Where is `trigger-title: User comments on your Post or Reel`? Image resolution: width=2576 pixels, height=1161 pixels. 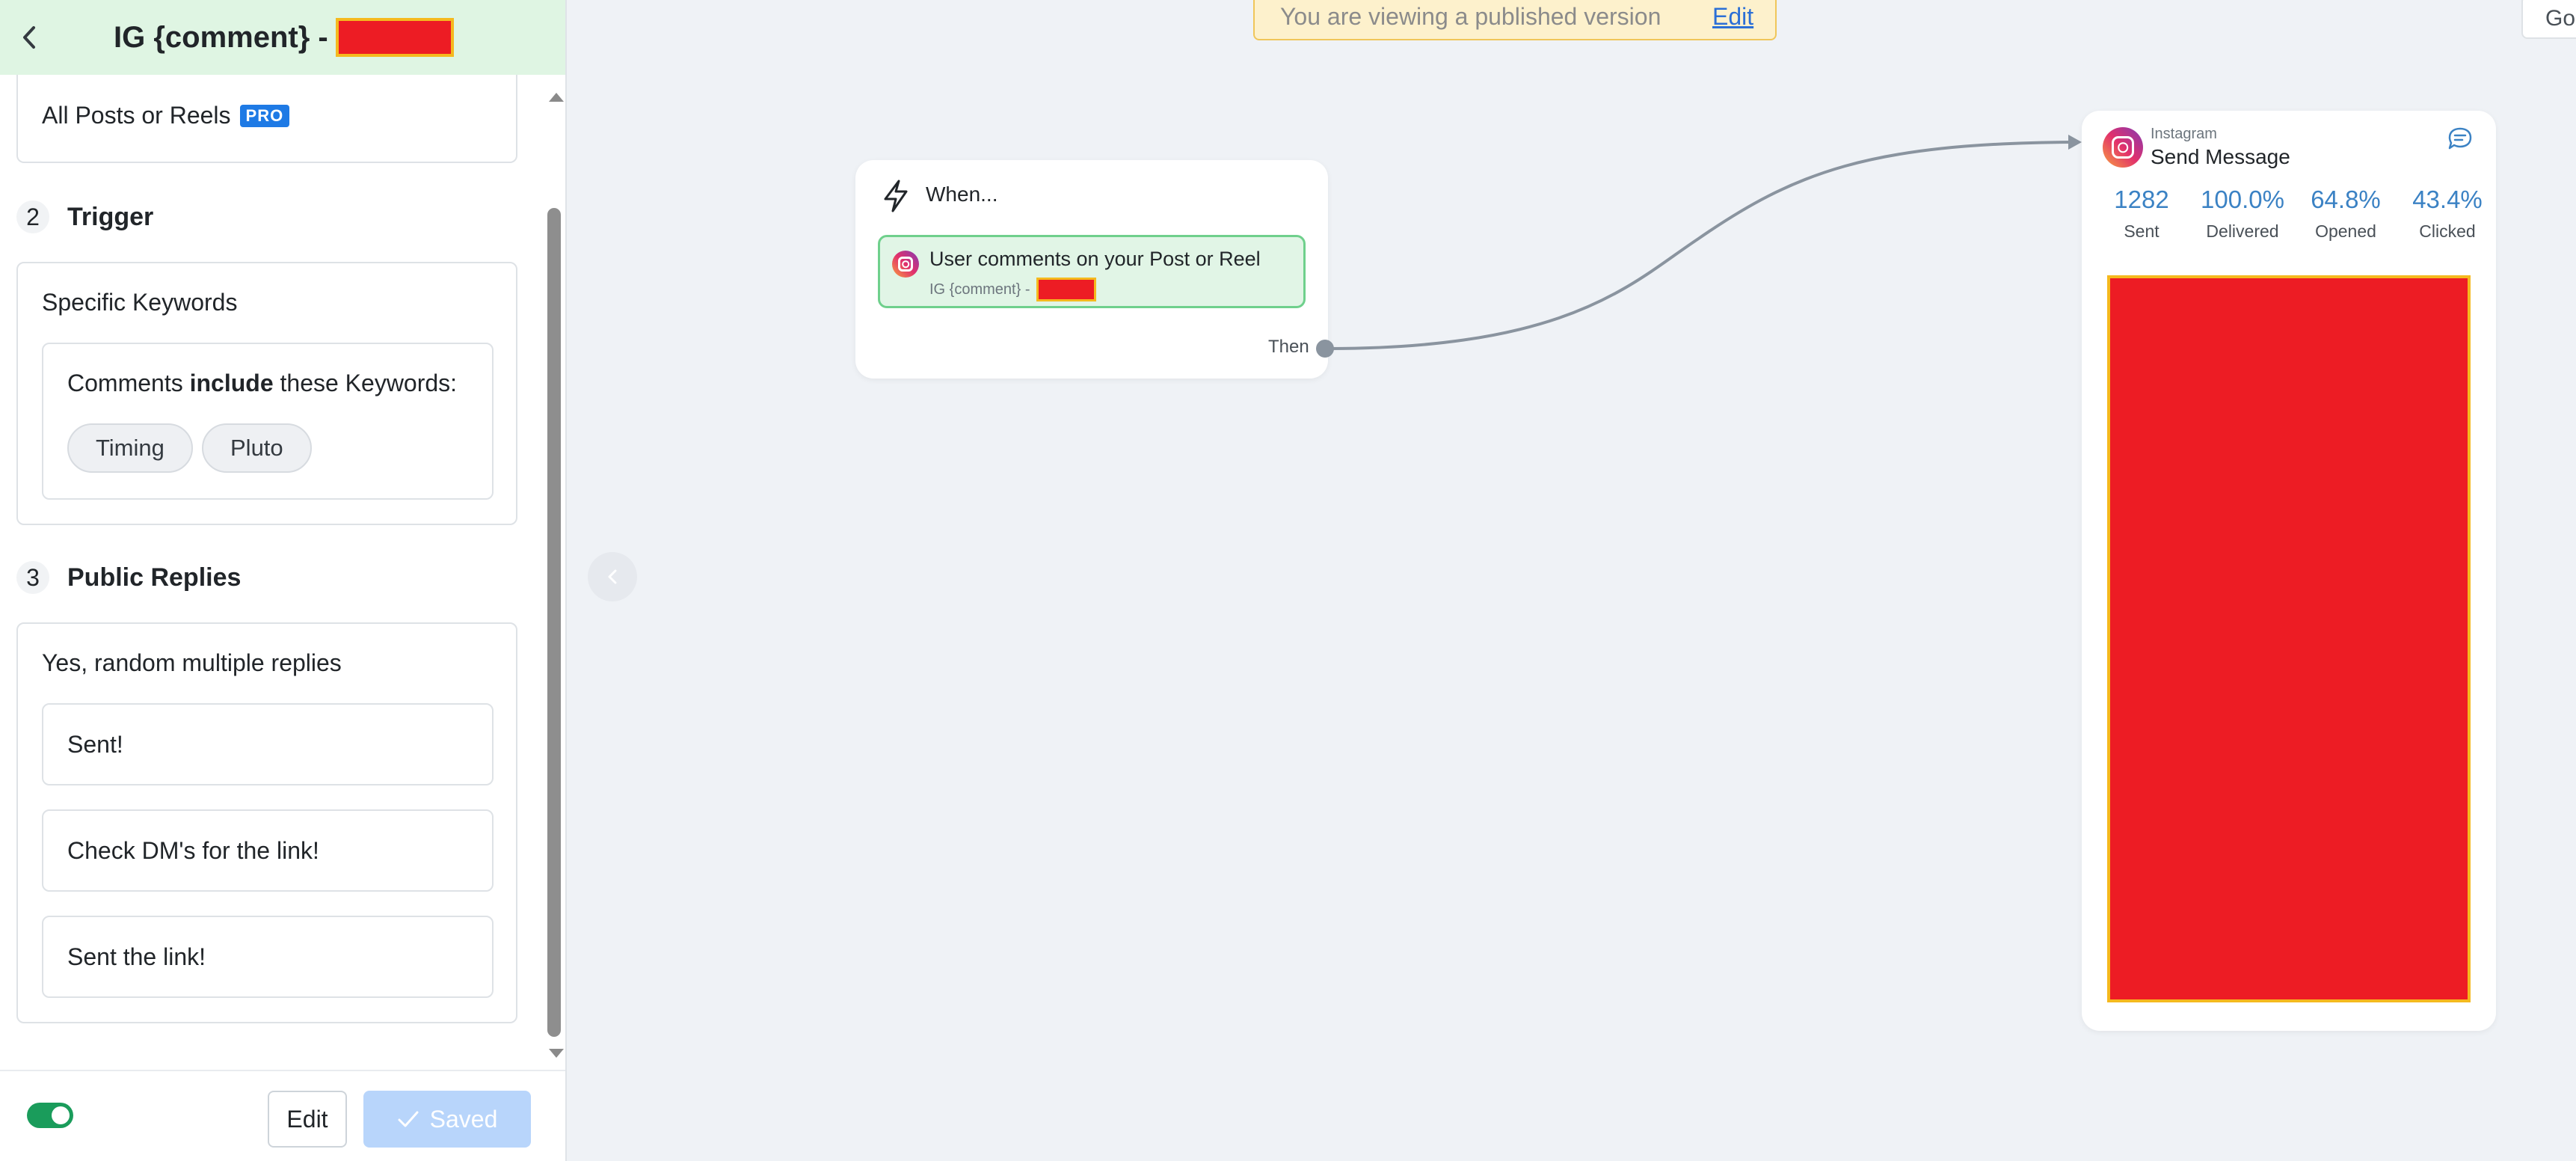
trigger-title: User comments on your Post or Reel is located at coordinates (1095, 259).